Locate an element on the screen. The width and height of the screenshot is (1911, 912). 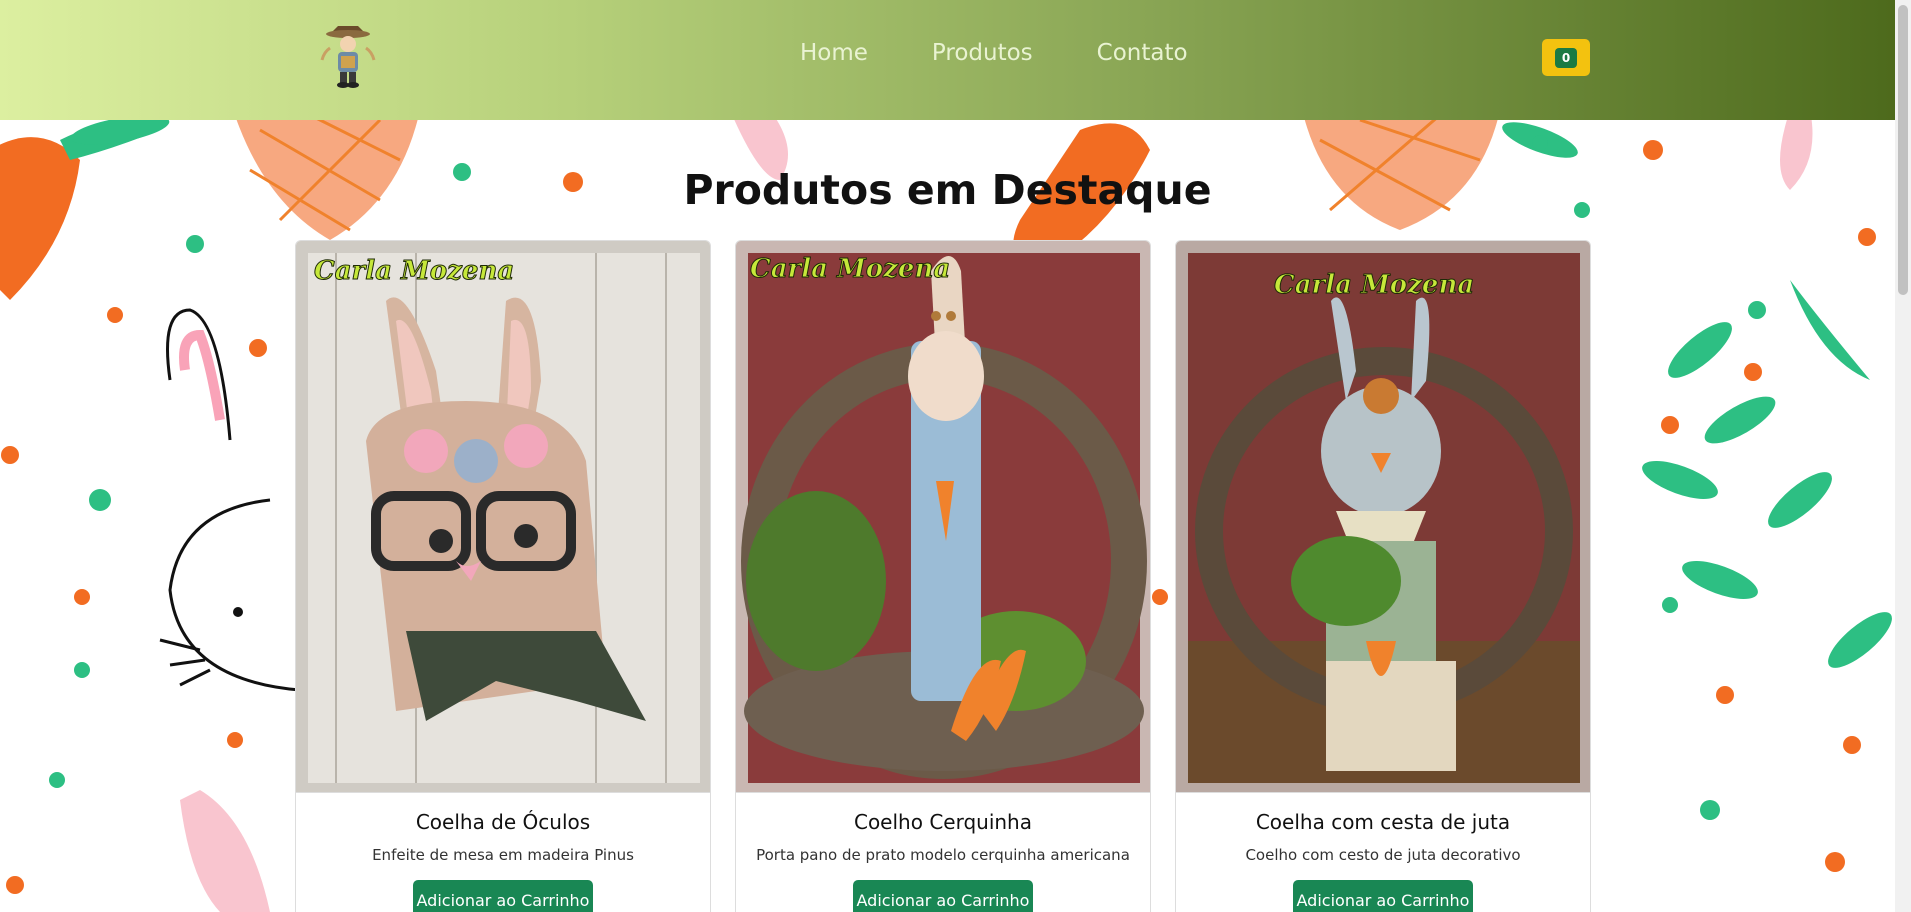
leaf-branch-illustration is located at coordinates (1767, 474).